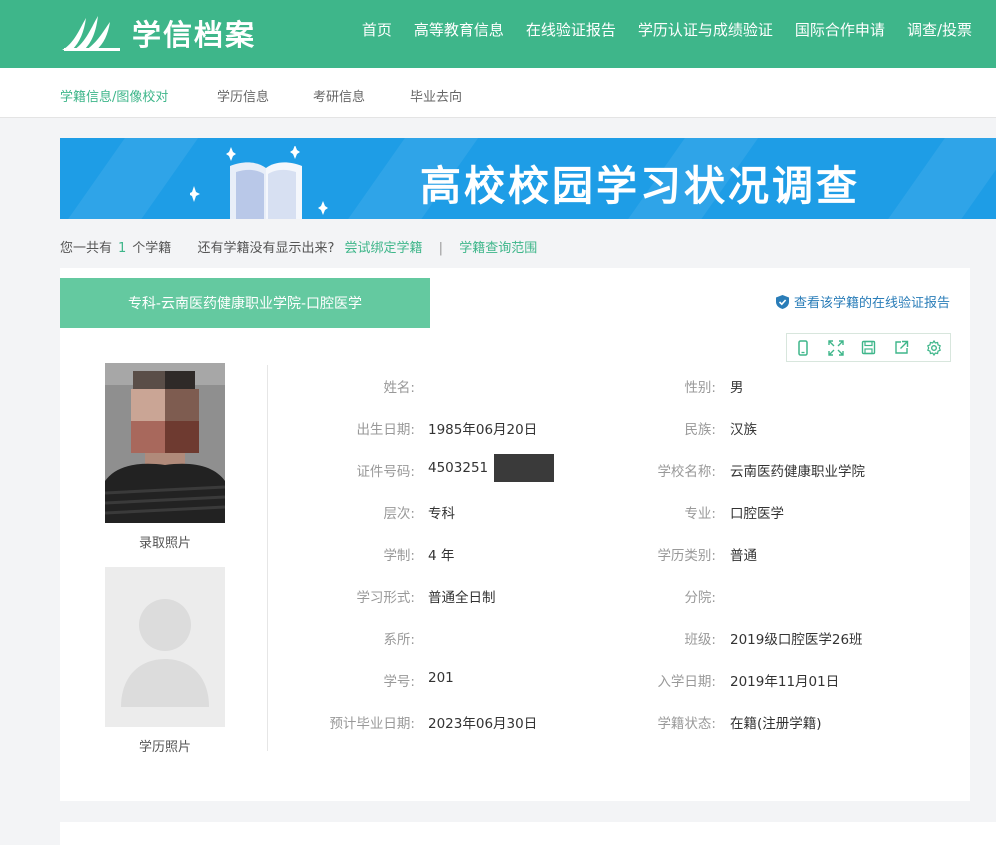 This screenshot has width=996, height=845. I want to click on field-label: 分院:, so click(700, 598).